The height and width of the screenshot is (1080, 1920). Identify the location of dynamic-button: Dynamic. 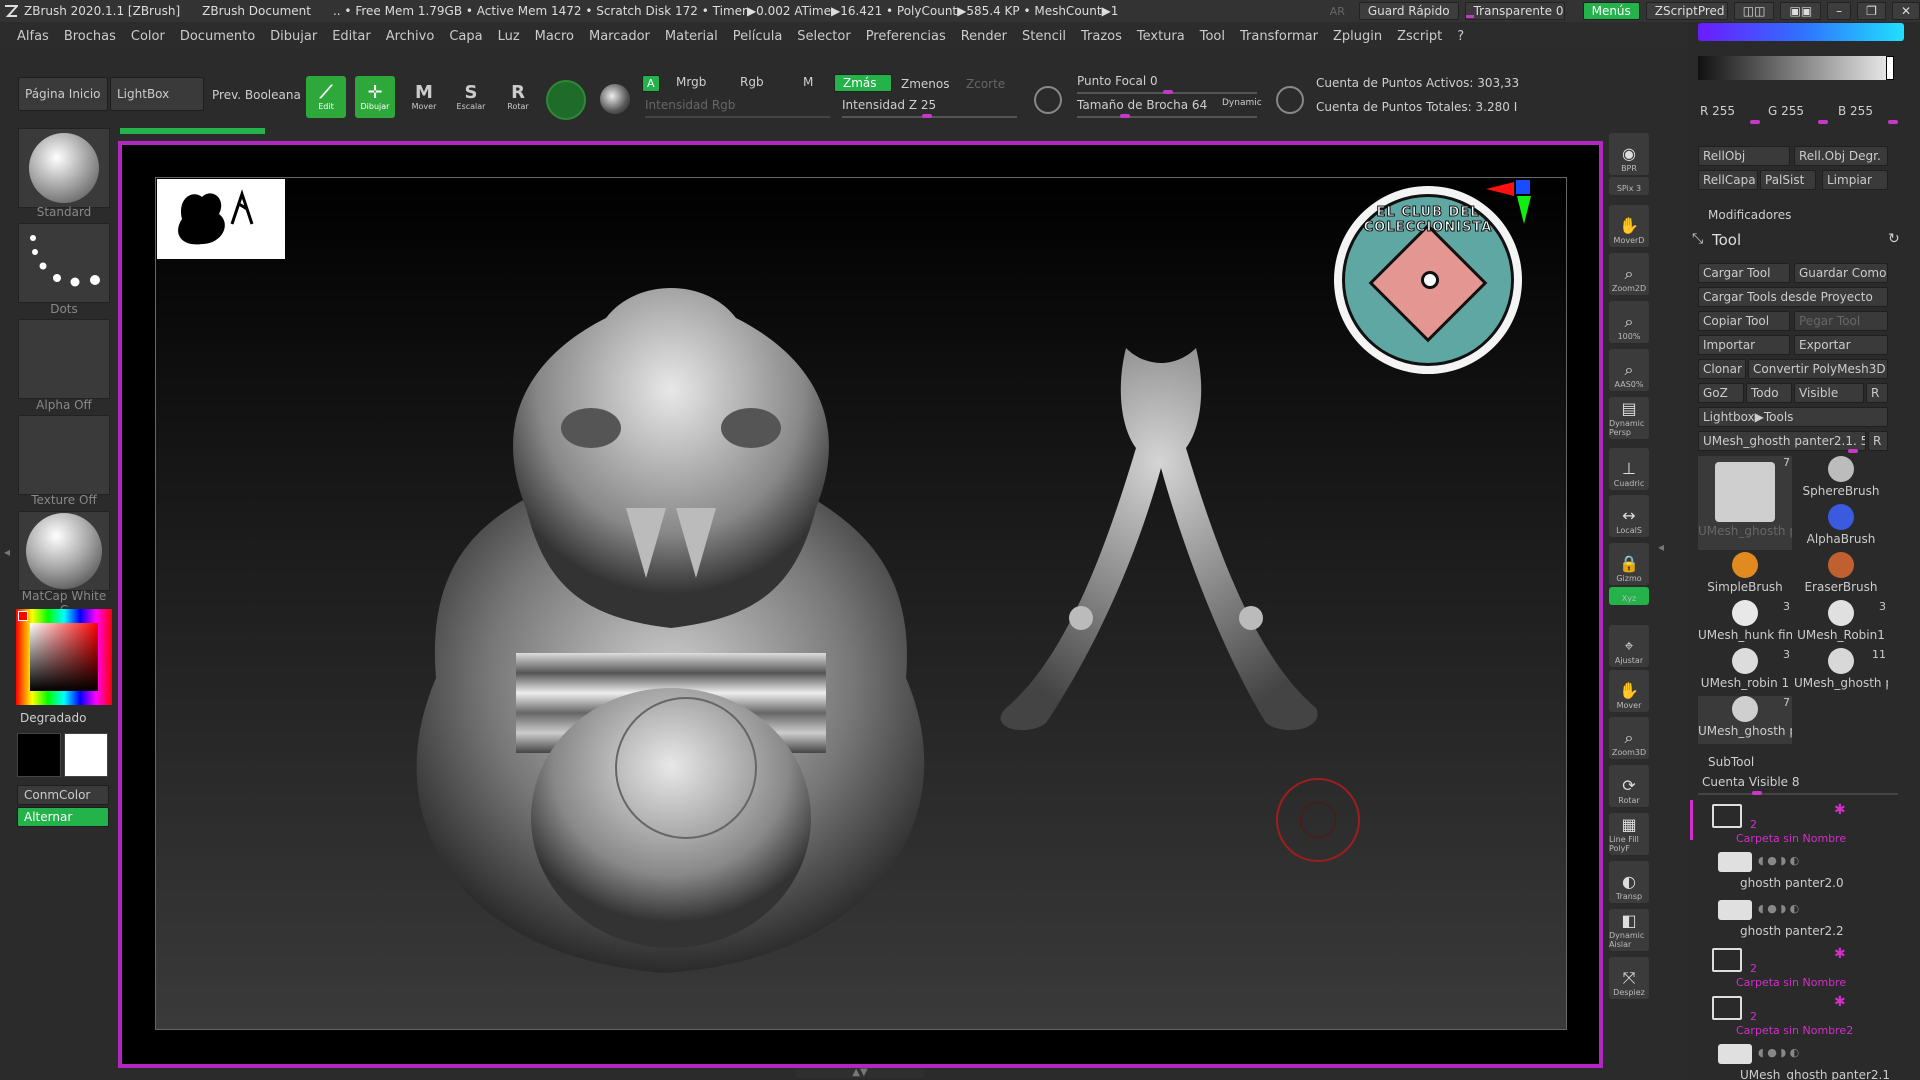
(1242, 103).